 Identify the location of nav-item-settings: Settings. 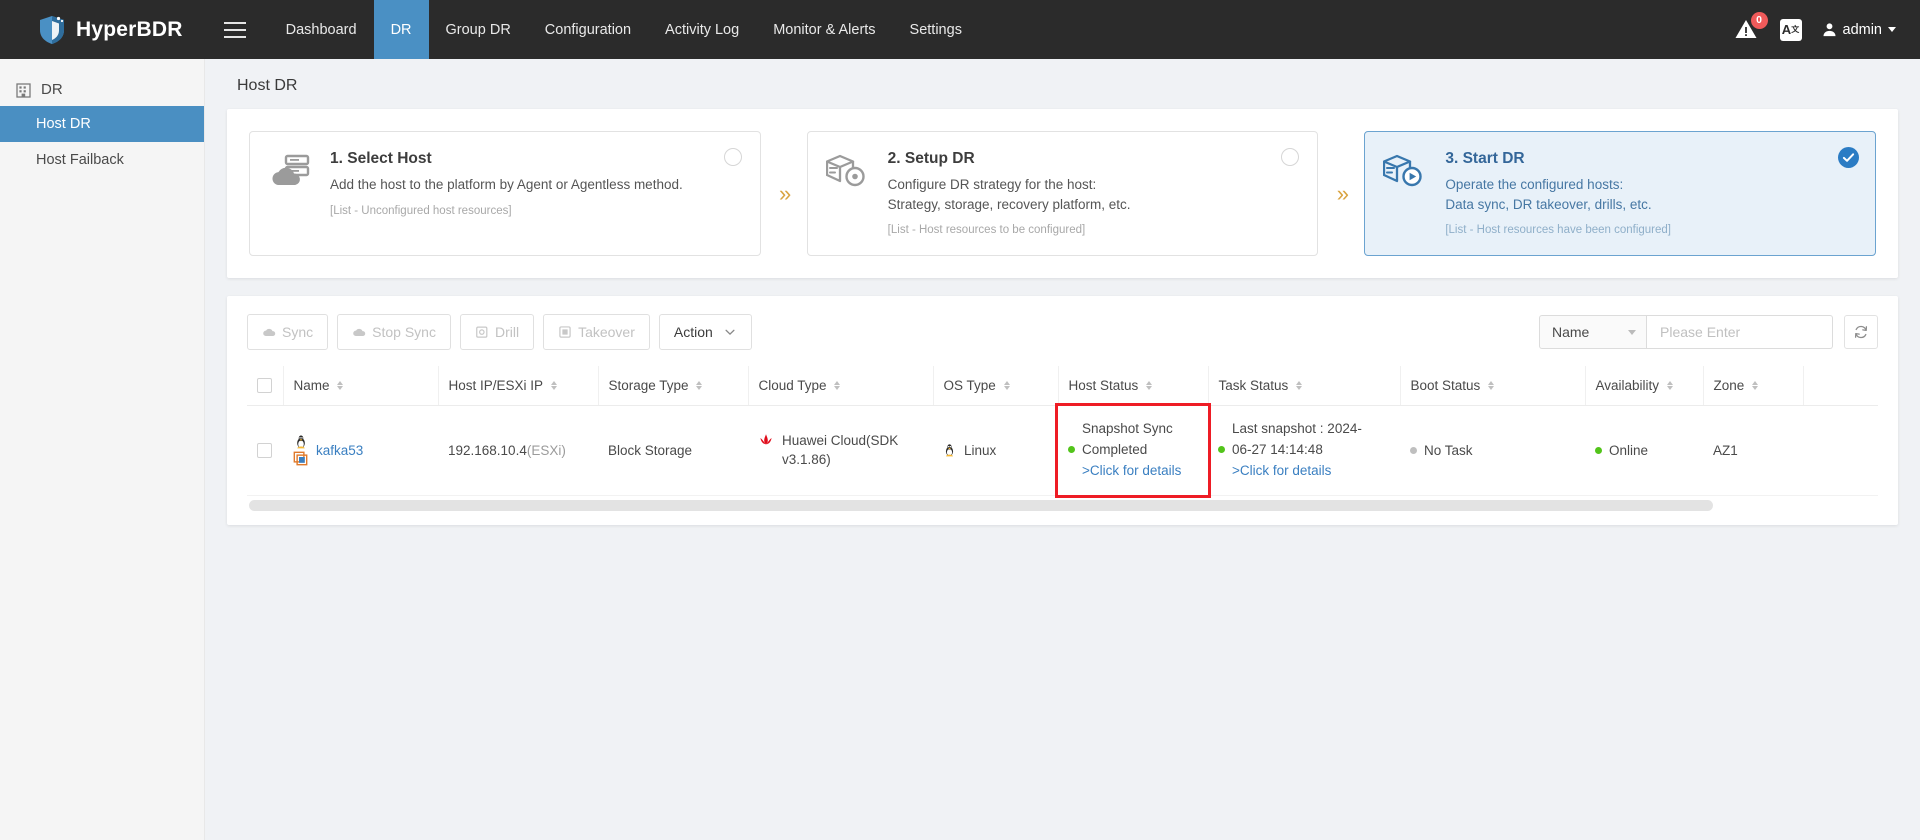
(936, 29).